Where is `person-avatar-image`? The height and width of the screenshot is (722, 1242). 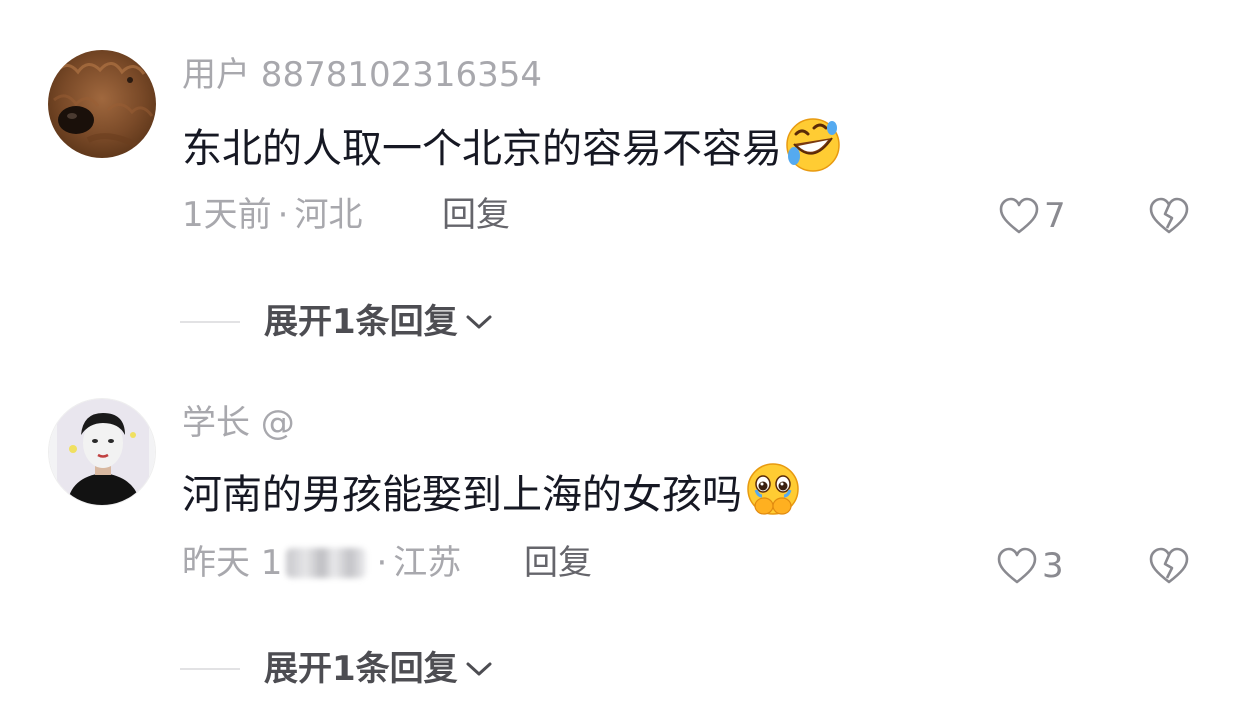 person-avatar-image is located at coordinates (102, 452).